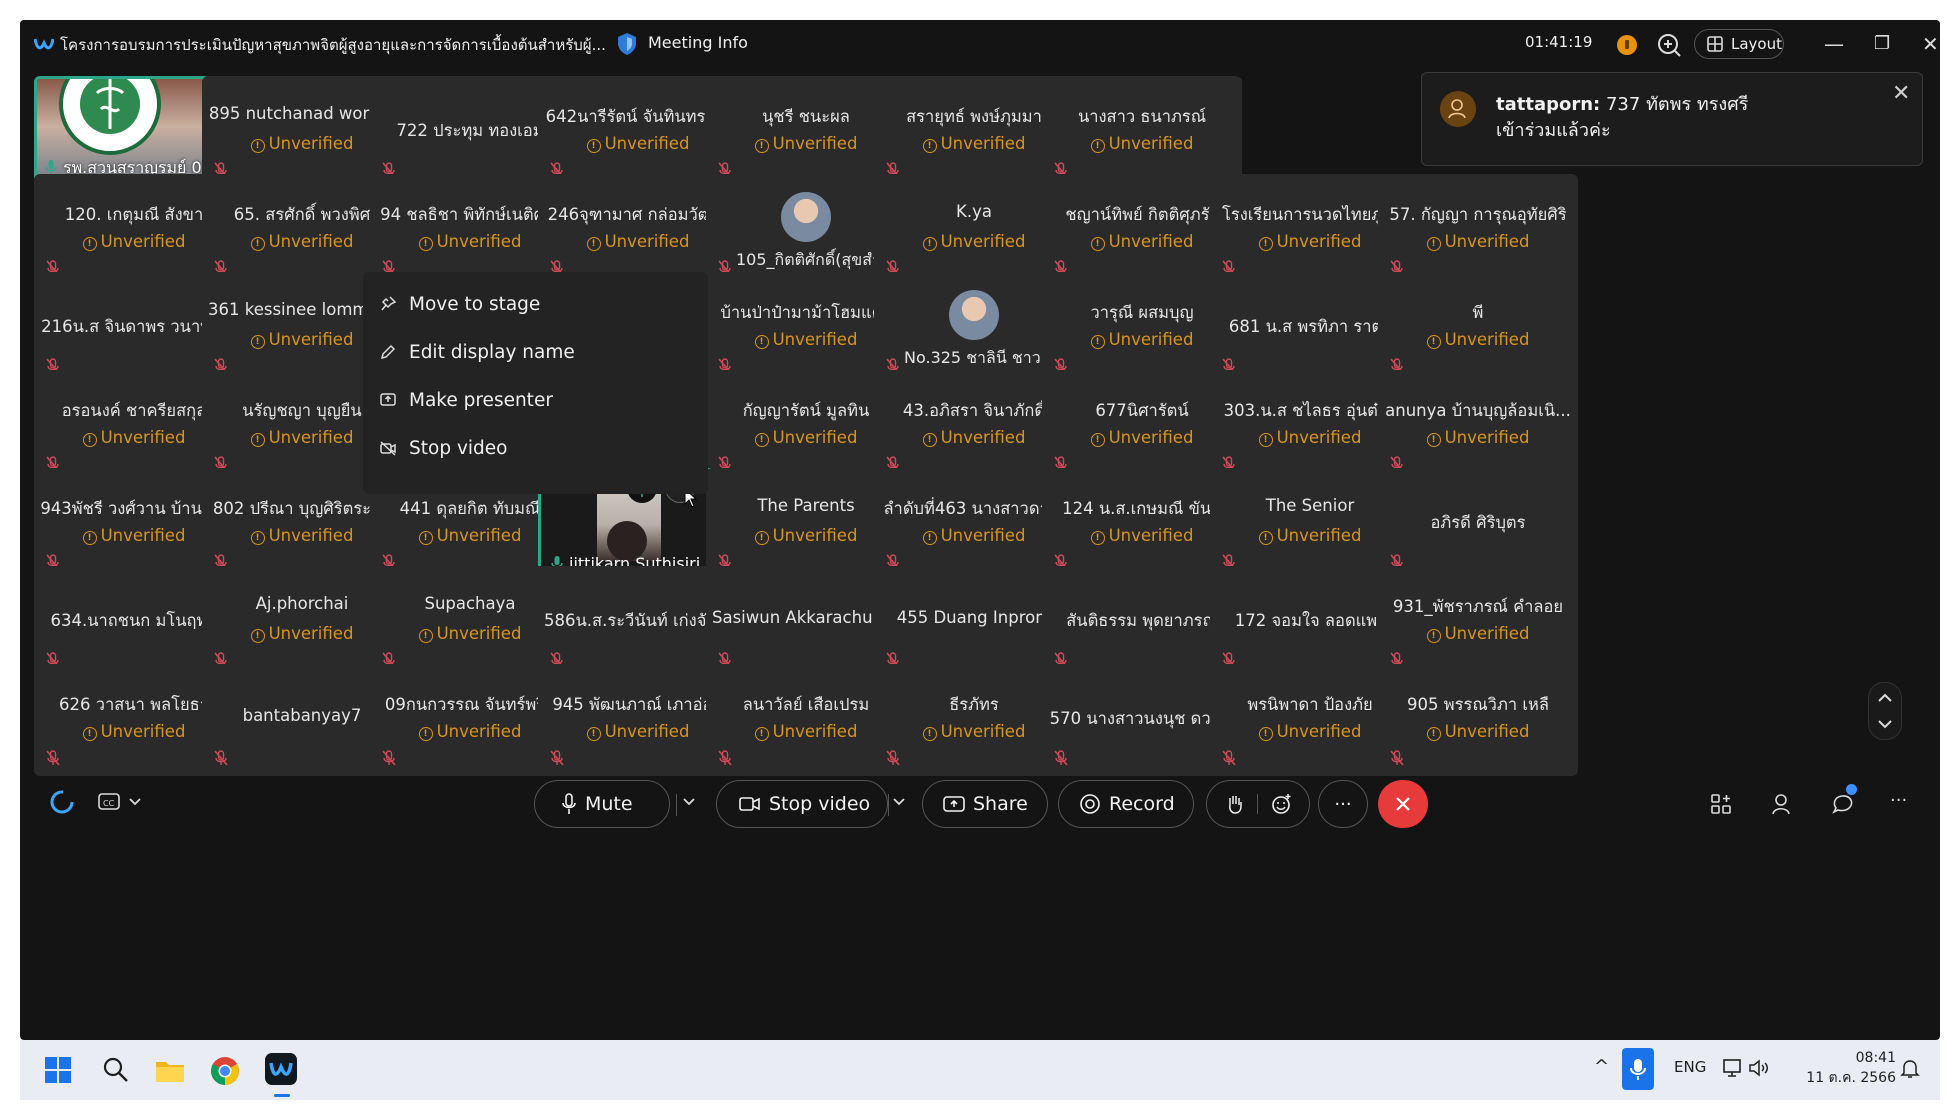  I want to click on close-icon: ✕, so click(1930, 44).